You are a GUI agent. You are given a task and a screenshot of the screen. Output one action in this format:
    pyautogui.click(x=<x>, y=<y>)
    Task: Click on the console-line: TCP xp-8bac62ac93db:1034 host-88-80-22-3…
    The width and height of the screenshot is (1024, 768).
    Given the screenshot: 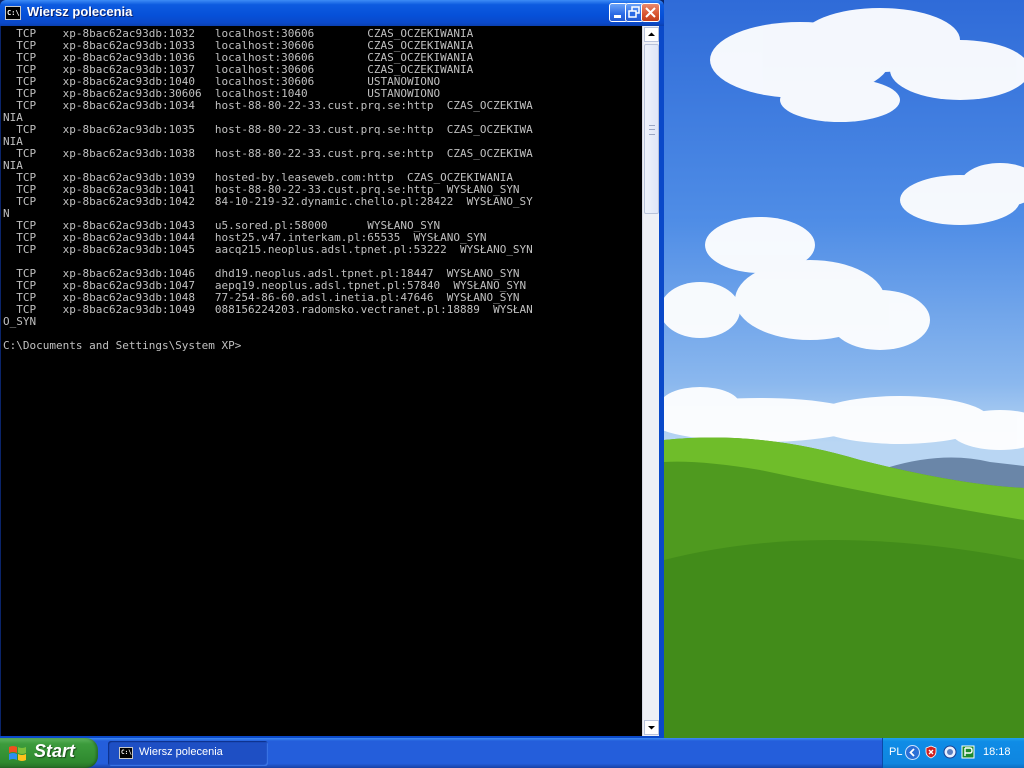 What is the action you would take?
    pyautogui.click(x=268, y=105)
    